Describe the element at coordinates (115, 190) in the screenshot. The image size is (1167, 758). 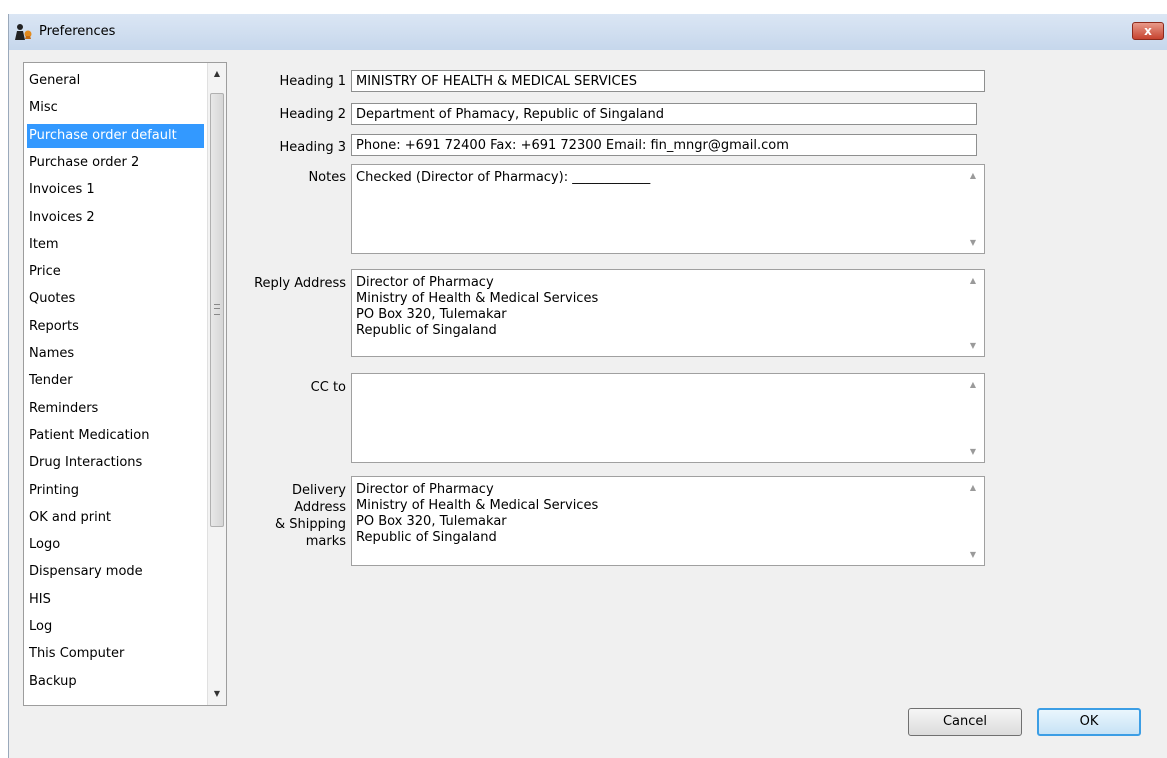
I see `sidebar-item: Invoices 1` at that location.